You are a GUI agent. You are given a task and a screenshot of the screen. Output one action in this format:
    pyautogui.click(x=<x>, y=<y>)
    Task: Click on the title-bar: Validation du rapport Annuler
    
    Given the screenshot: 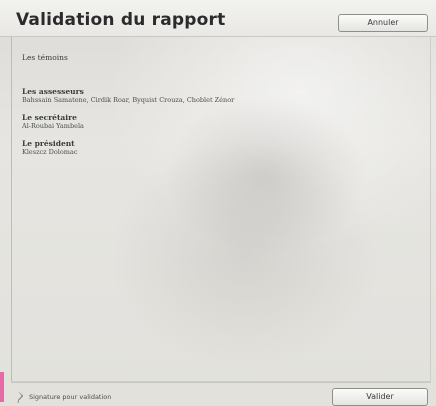 What is the action you would take?
    pyautogui.click(x=218, y=18)
    